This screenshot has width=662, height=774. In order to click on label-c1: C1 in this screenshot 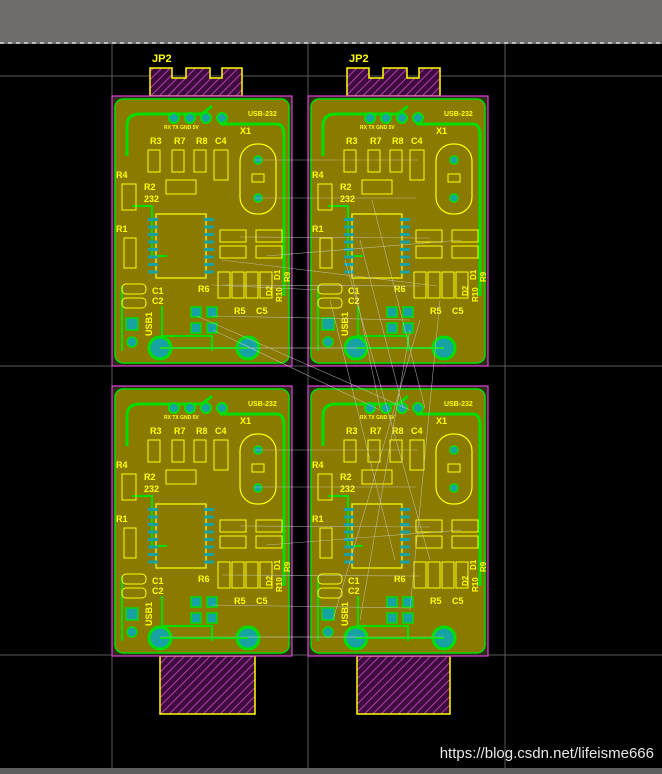, I will do `click(354, 581)`.